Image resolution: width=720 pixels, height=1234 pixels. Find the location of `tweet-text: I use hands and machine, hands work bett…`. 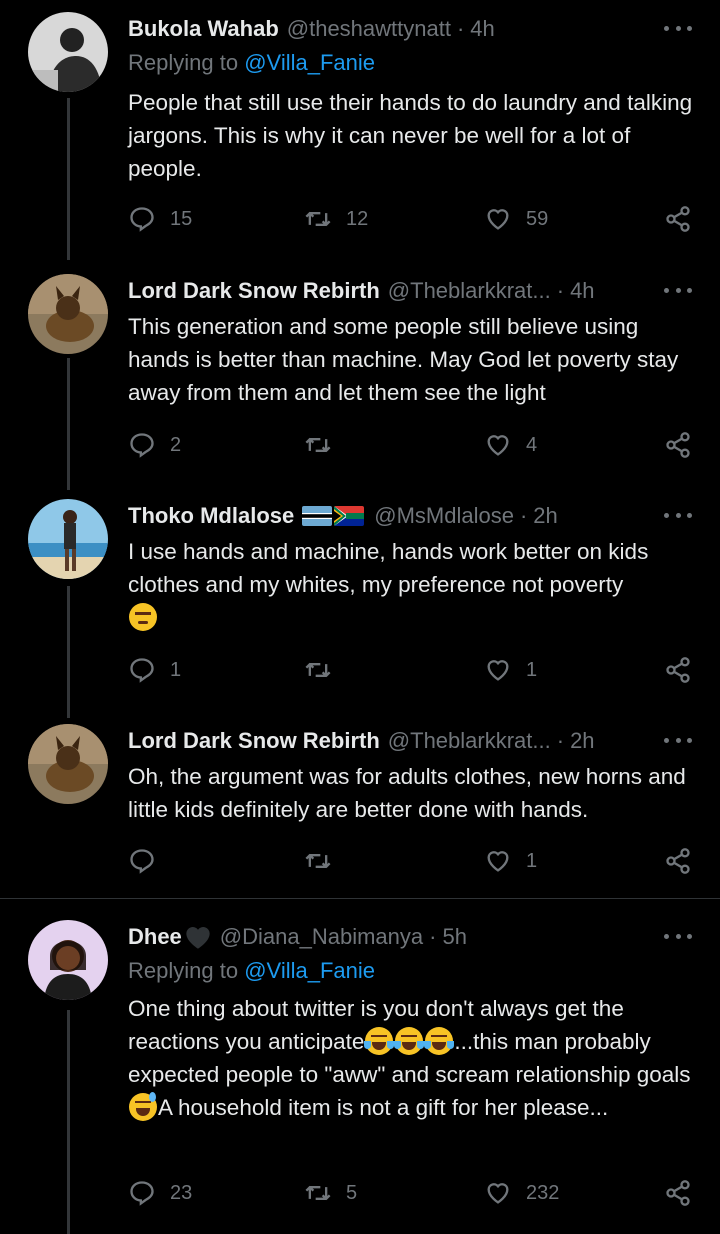

tweet-text: I use hands and machine, hands work bett… is located at coordinates (413, 584).